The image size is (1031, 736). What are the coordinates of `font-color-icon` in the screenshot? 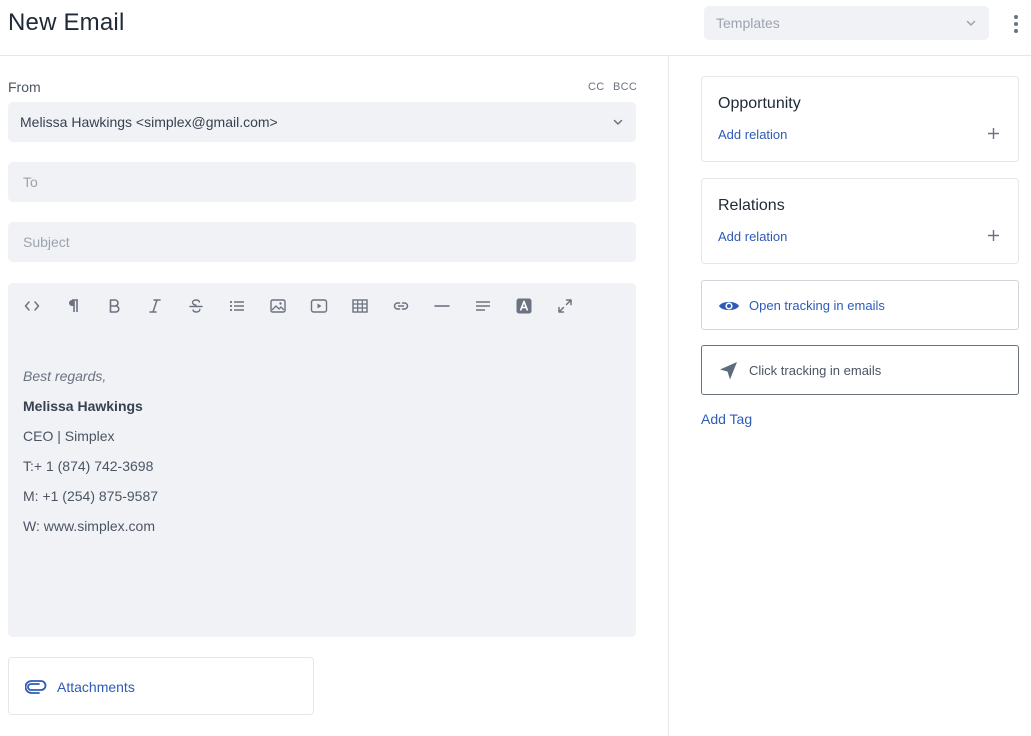 It's located at (524, 306).